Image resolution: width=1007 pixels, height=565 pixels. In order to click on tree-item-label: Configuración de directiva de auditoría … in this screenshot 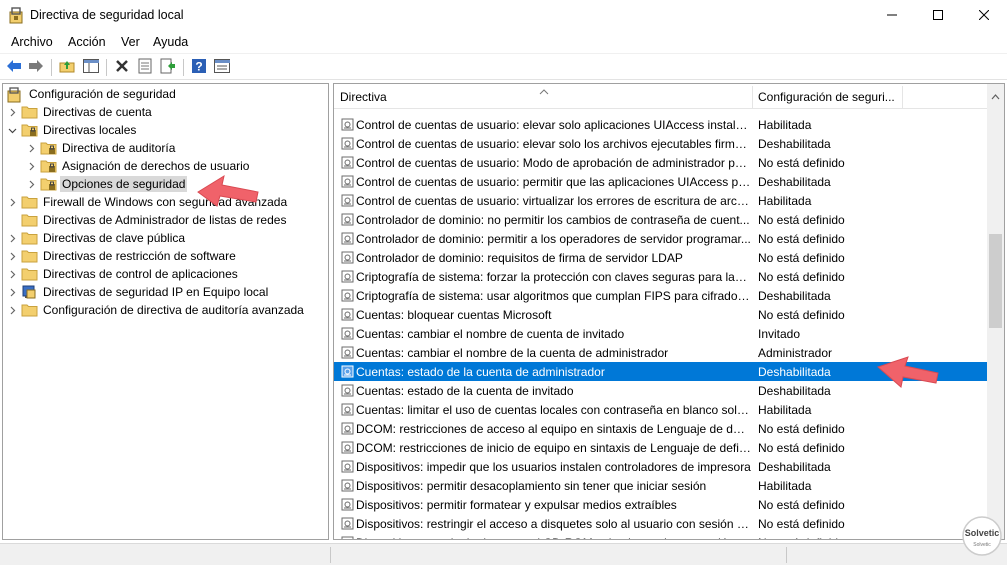, I will do `click(173, 310)`.